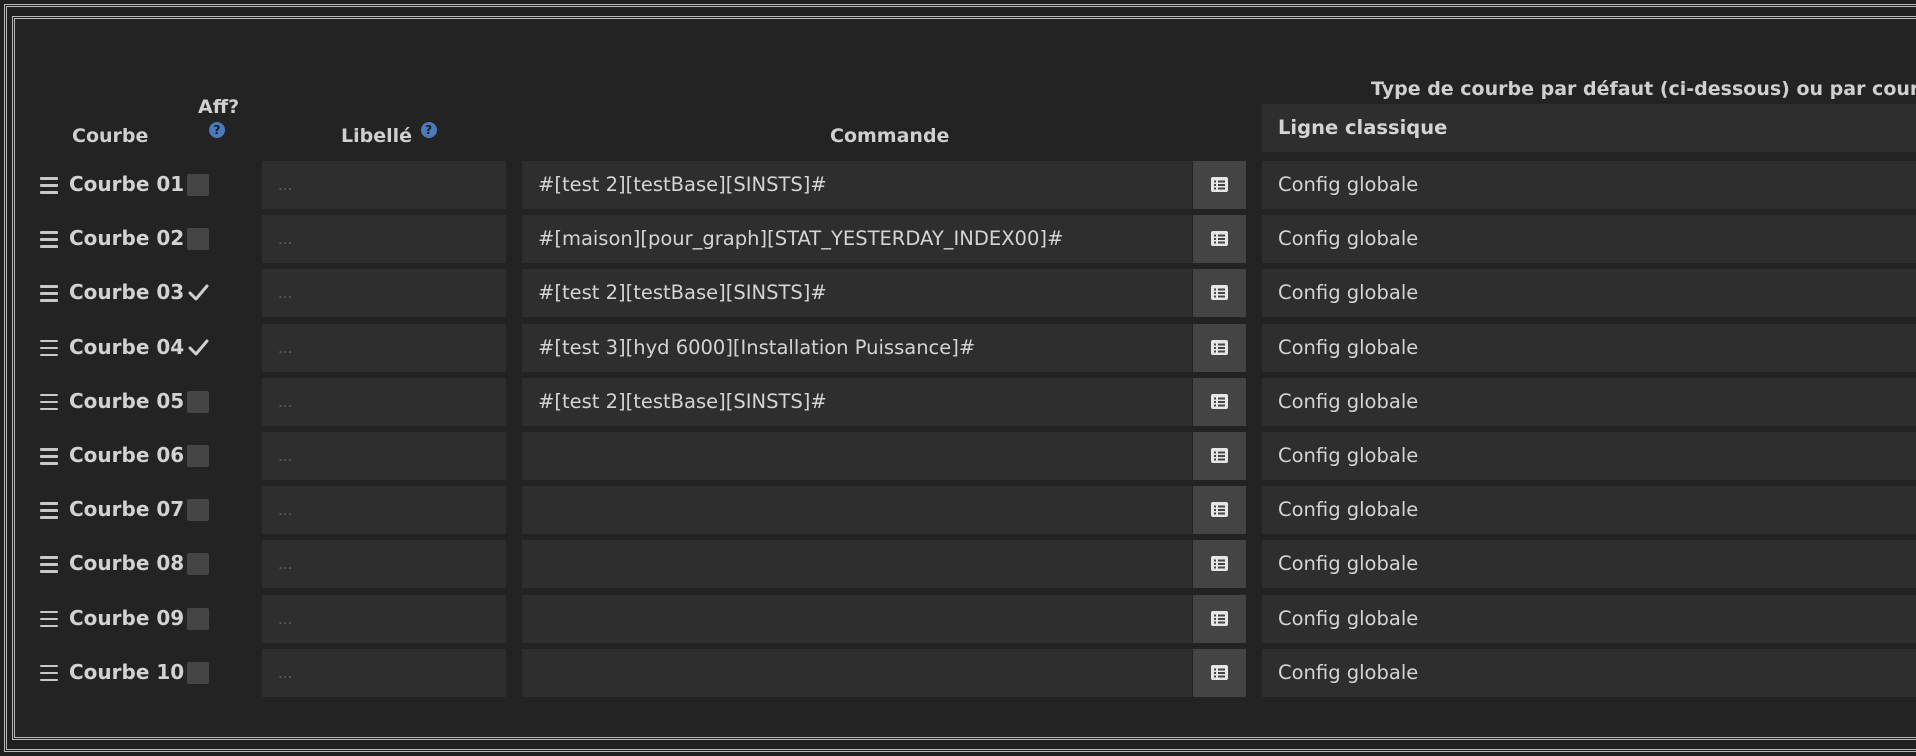  I want to click on header-libelle: Libellé ?, so click(389, 134).